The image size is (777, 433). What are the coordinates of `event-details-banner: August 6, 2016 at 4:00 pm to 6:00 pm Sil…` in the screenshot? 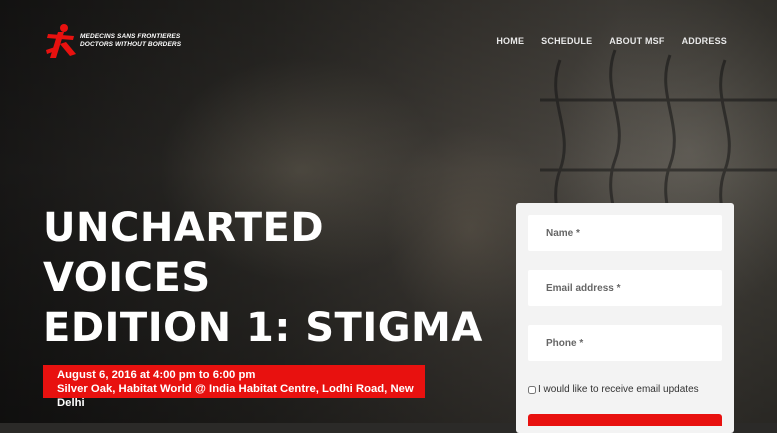 It's located at (234, 387).